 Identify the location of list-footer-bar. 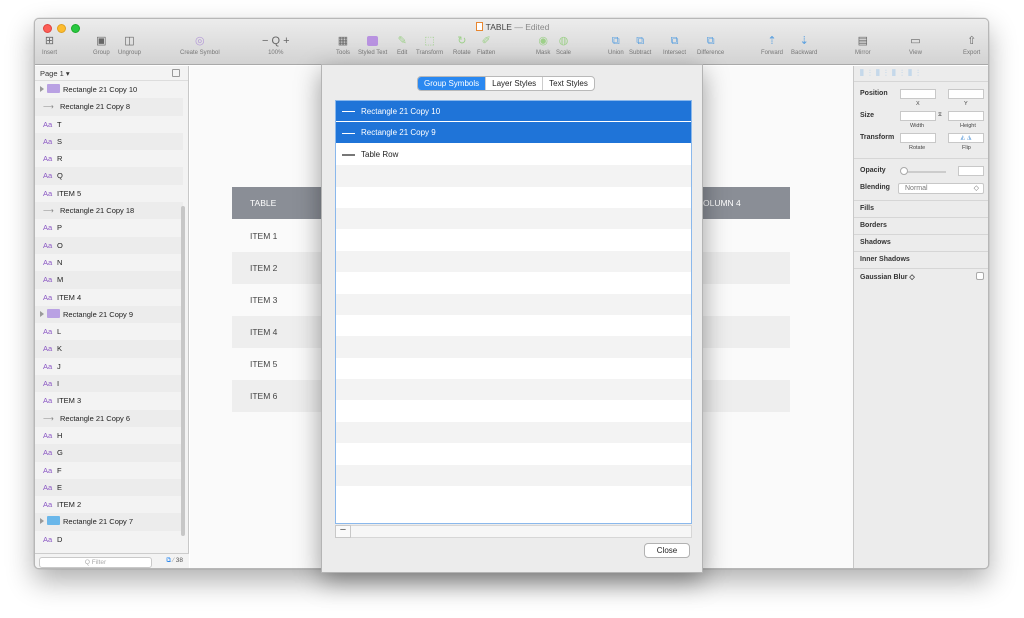
(521, 531).